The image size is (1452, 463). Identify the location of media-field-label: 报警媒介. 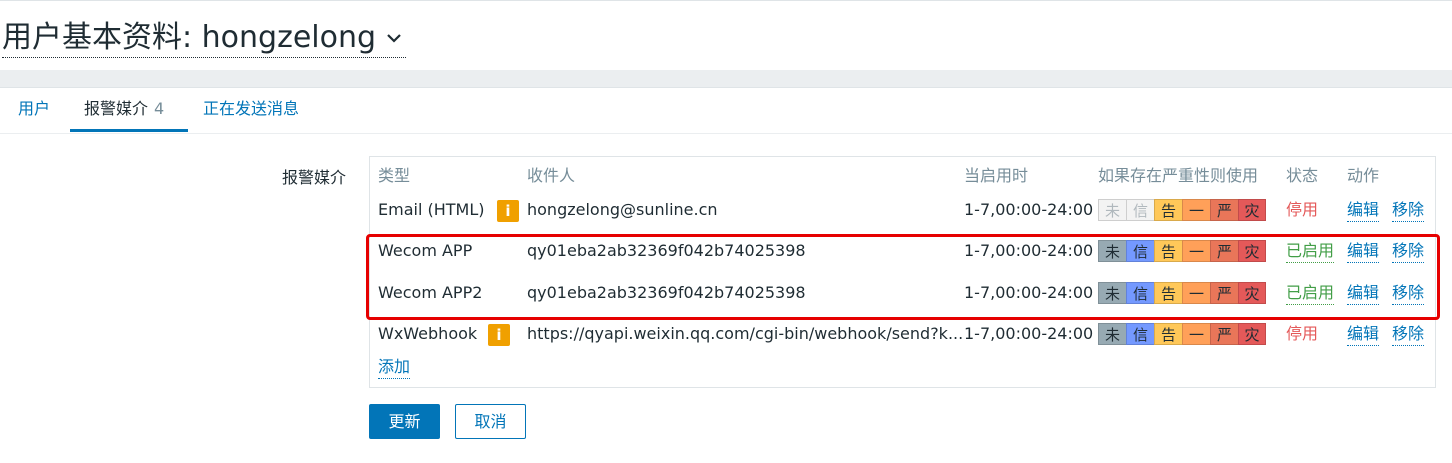
(314, 177).